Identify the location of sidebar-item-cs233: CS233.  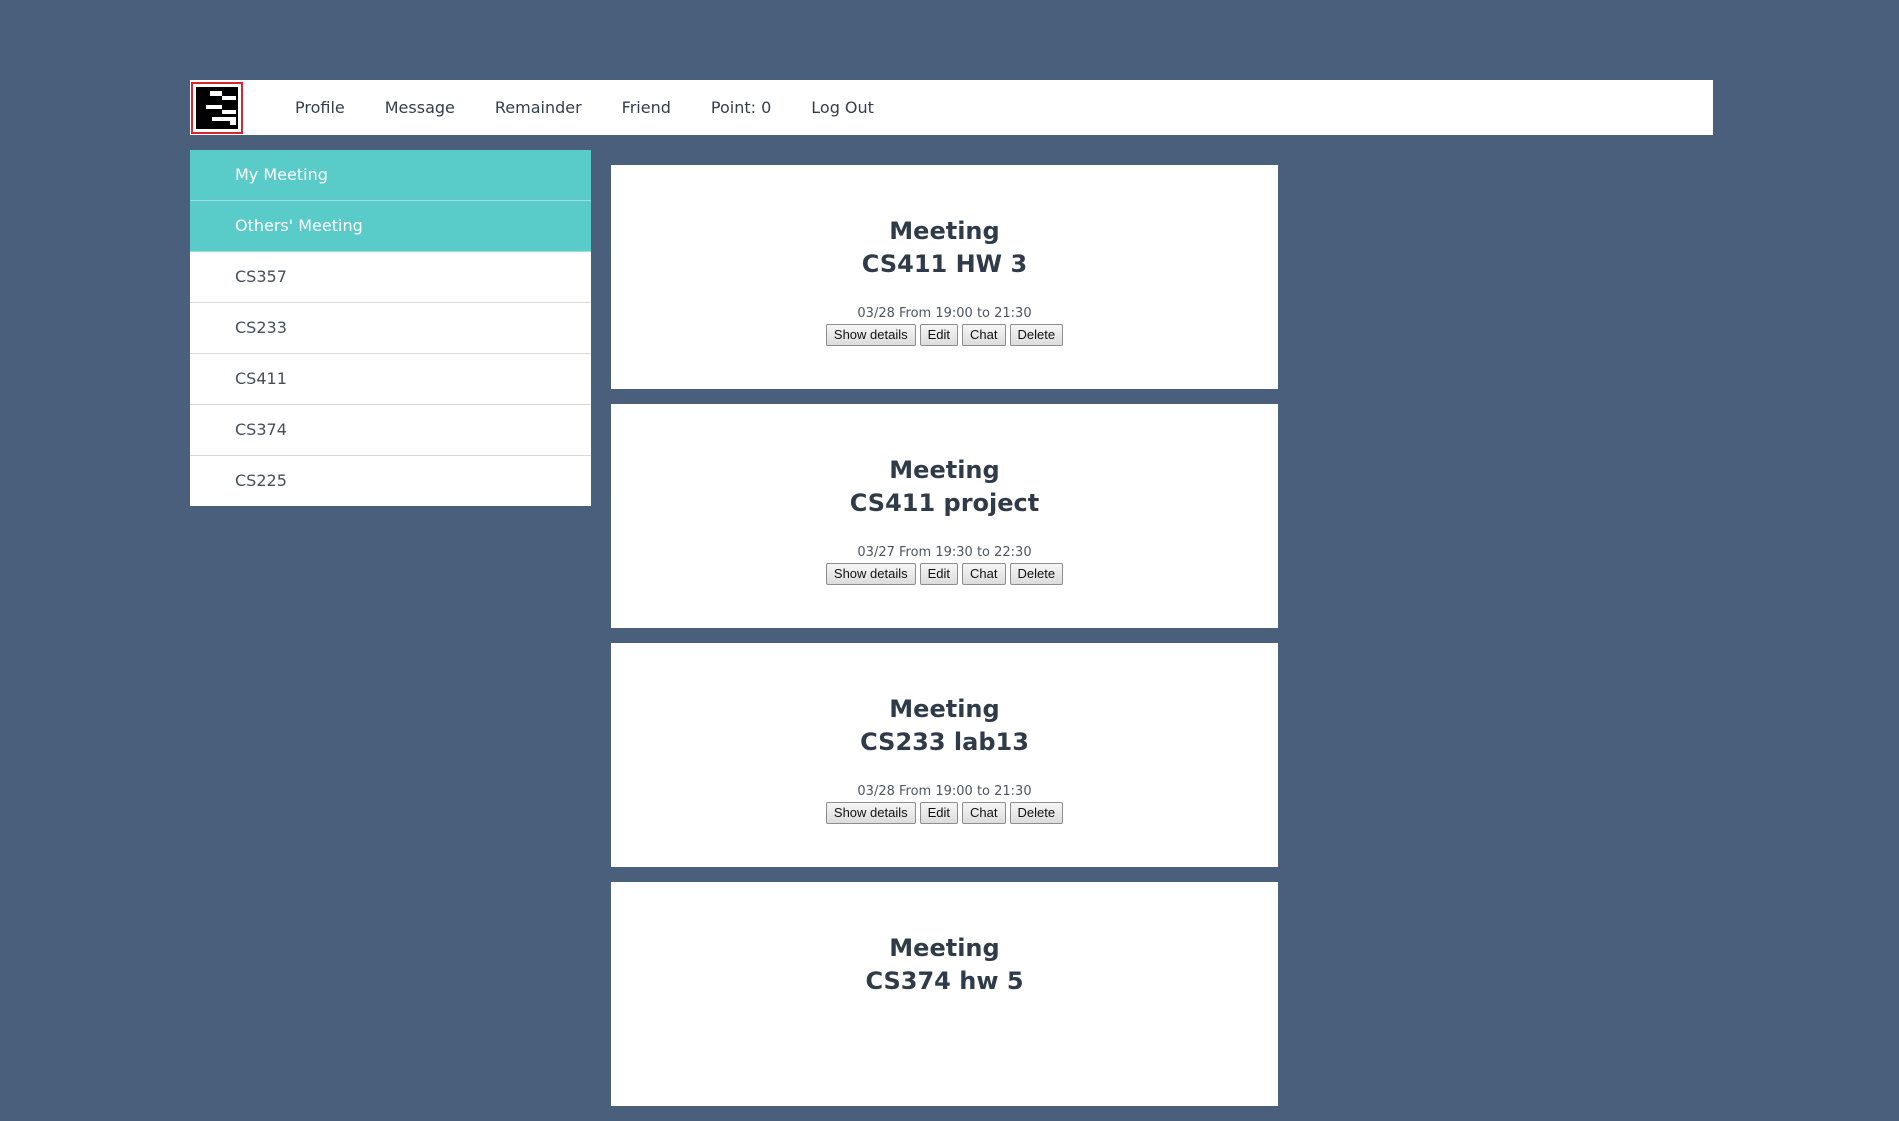
(390, 328).